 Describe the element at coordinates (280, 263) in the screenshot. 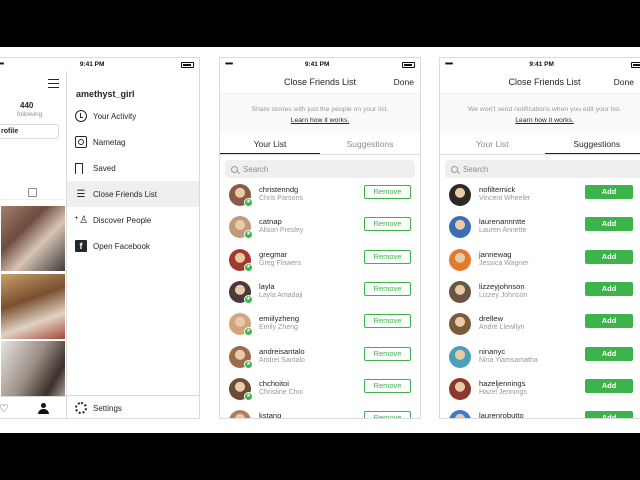

I see `full-name: Greg Flowers` at that location.